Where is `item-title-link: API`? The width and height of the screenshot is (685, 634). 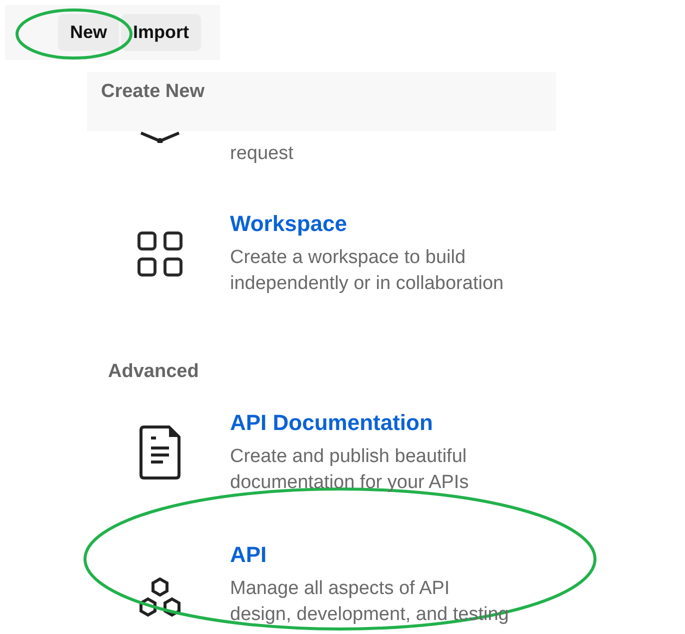
item-title-link: API is located at coordinates (369, 555).